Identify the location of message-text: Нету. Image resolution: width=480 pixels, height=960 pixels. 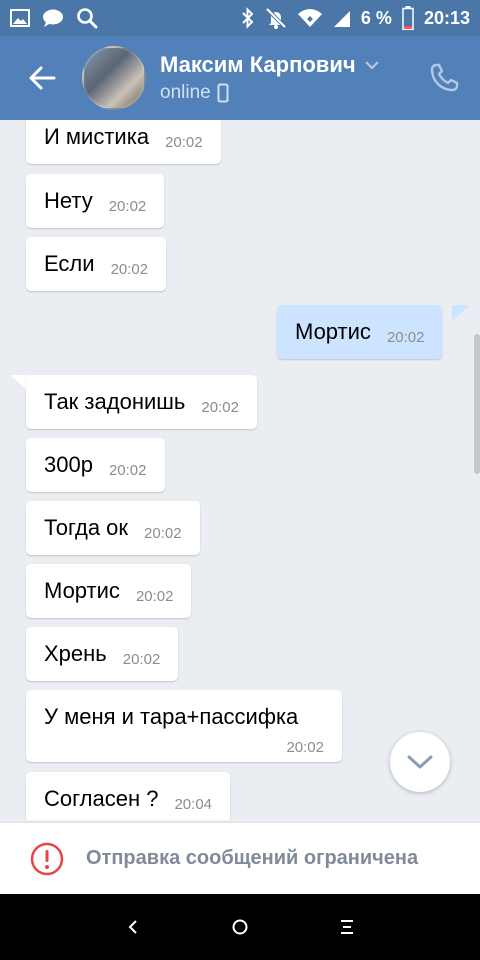
(68, 200).